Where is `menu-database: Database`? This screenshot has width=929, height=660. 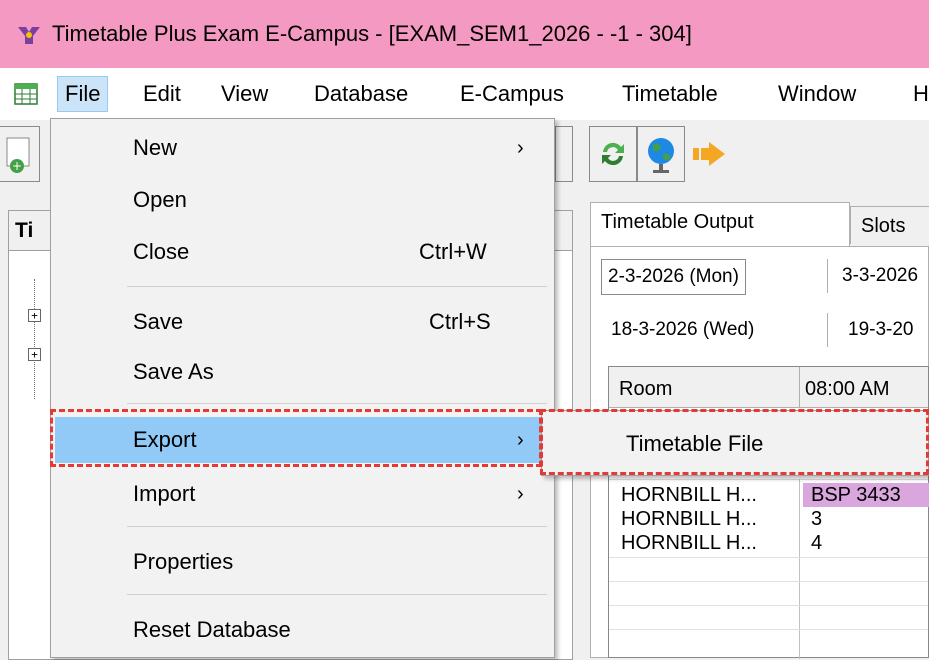 menu-database: Database is located at coordinates (361, 94).